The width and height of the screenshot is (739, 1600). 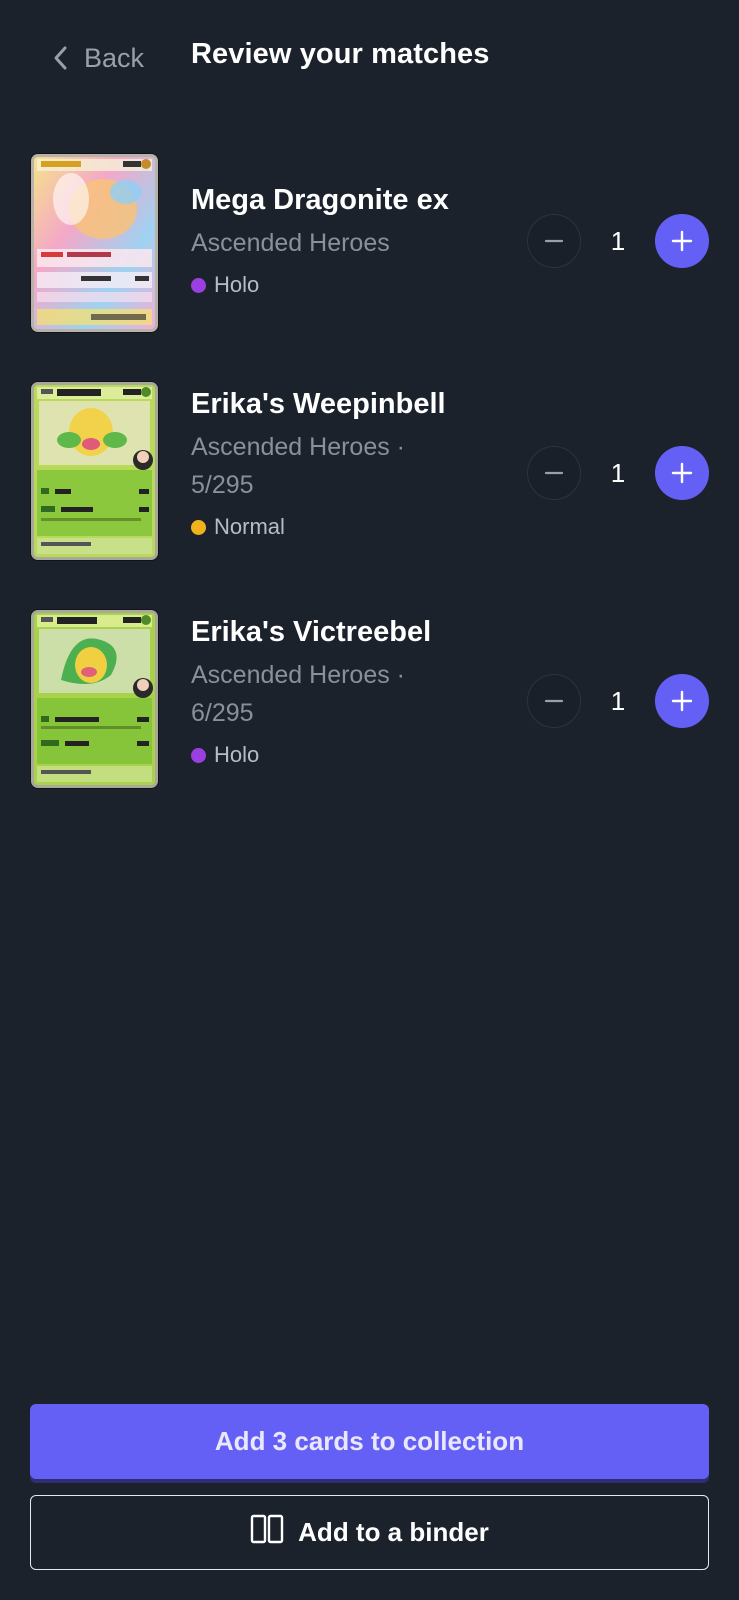 I want to click on add-to-binder-button: Add to a binder, so click(x=369, y=1532).